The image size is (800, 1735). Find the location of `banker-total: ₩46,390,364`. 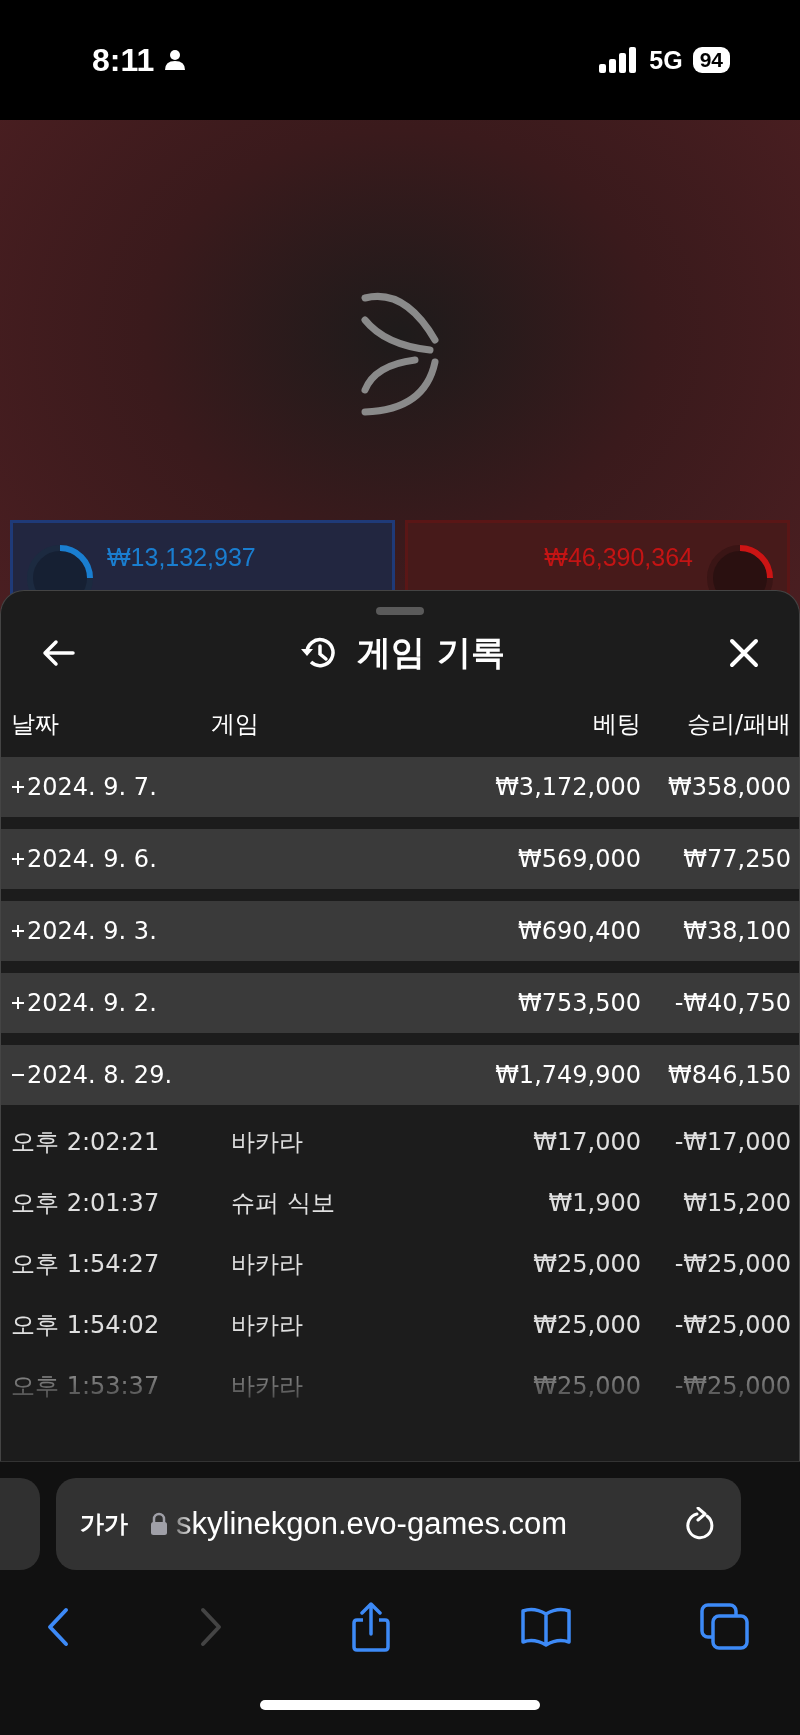

banker-total: ₩46,390,364 is located at coordinates (618, 557).